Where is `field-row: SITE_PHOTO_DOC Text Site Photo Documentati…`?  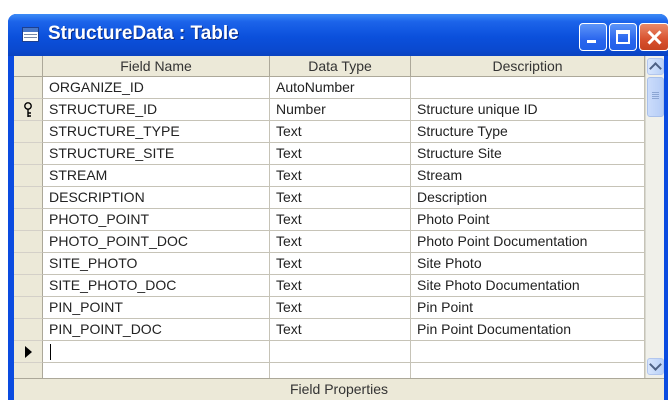 field-row: SITE_PHOTO_DOC Text Site Photo Documentati… is located at coordinates (329, 286).